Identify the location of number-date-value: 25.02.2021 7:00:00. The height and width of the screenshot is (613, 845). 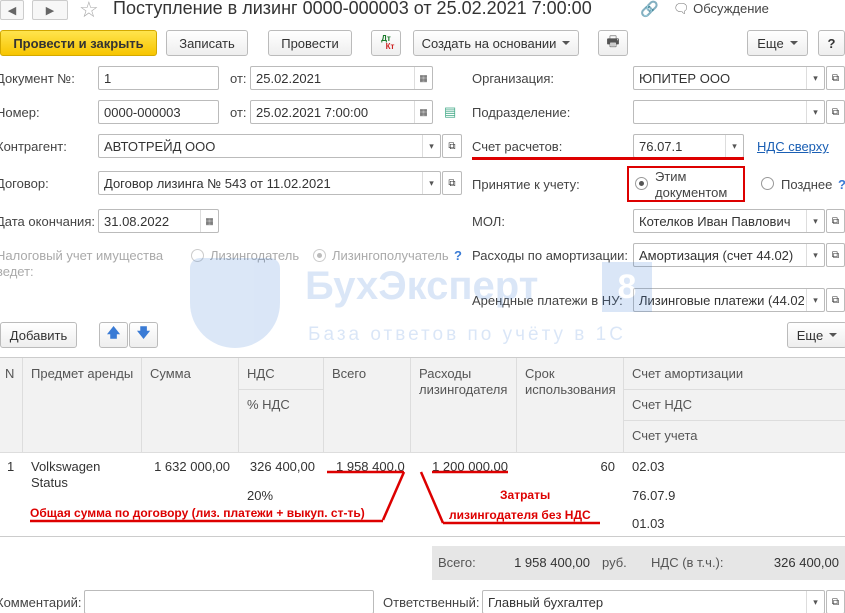
(312, 112).